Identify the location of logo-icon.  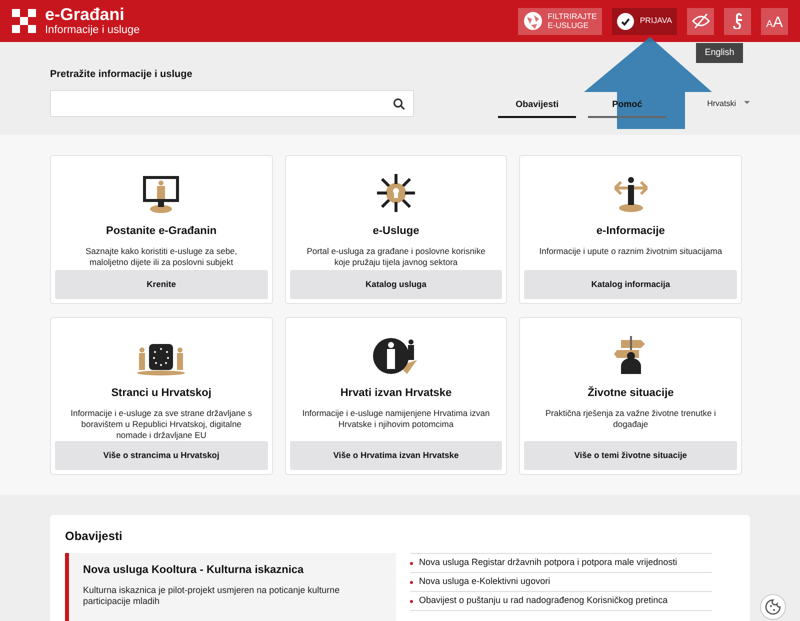
(24, 21).